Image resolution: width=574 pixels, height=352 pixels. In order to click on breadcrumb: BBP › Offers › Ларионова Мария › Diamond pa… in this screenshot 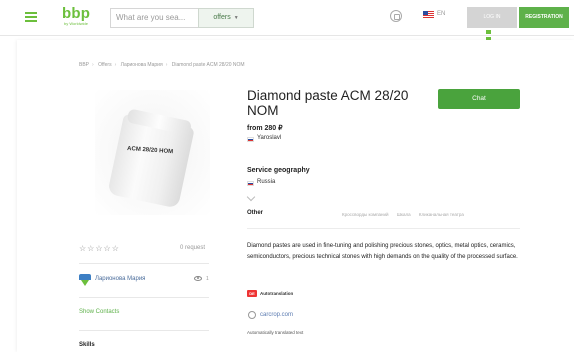, I will do `click(163, 65)`.